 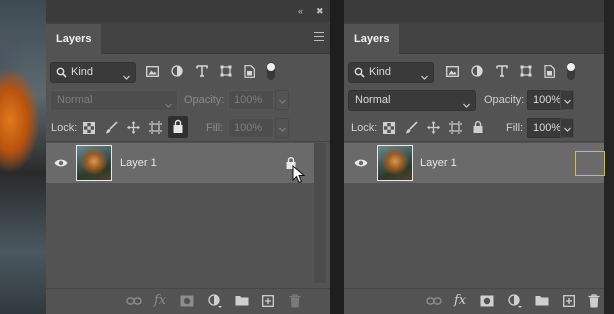 I want to click on close-panel-icon: ✖, so click(x=320, y=11).